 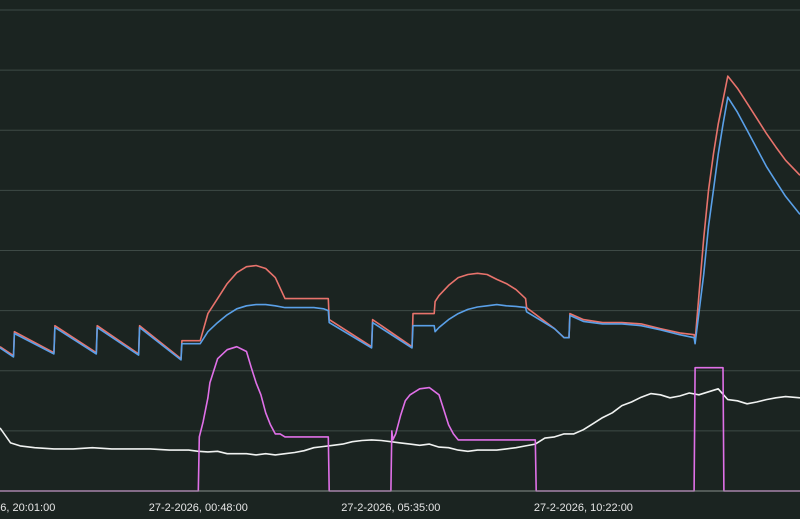 I want to click on x-tick-label: 27-2-2026, 10:22:00, so click(x=583, y=508).